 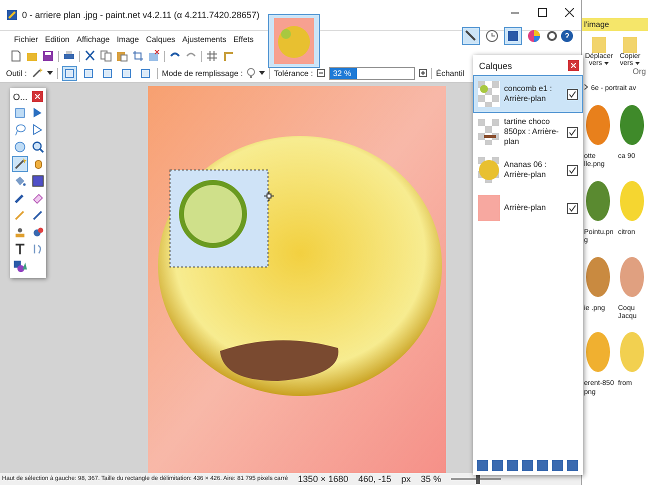 I want to click on menu-item: Effets, so click(x=243, y=39).